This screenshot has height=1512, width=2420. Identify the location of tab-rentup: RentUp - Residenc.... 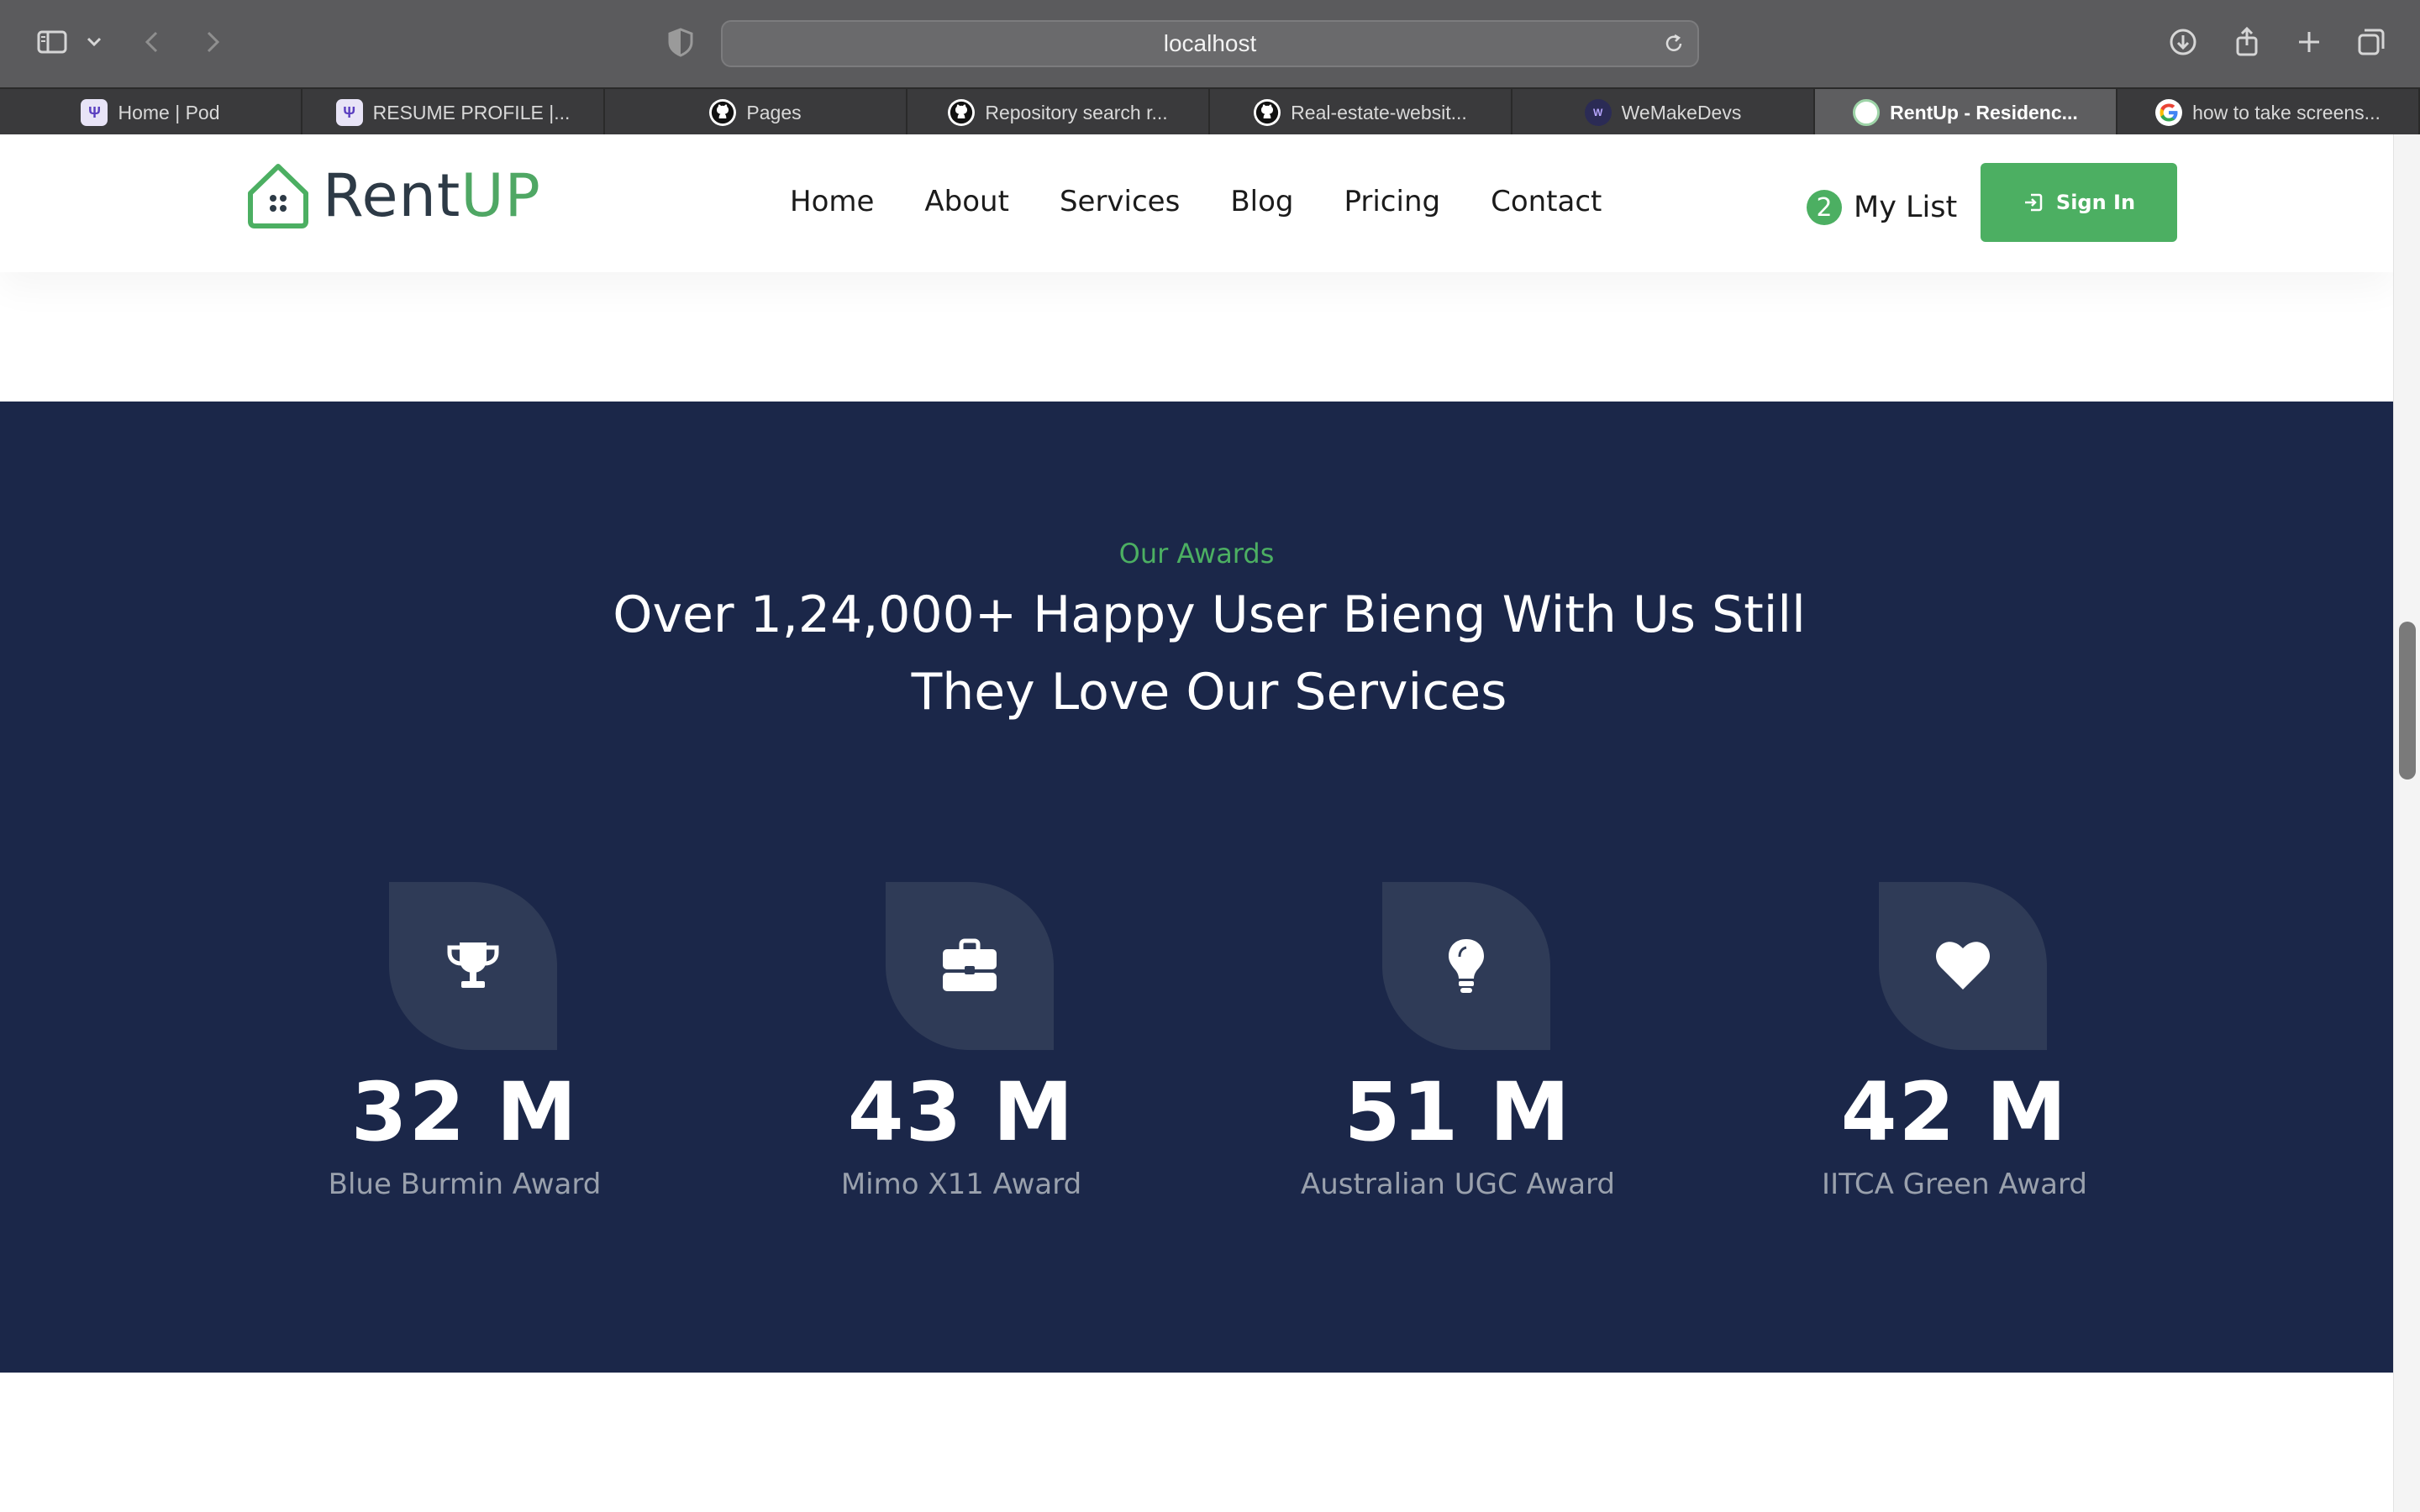
(1967, 112).